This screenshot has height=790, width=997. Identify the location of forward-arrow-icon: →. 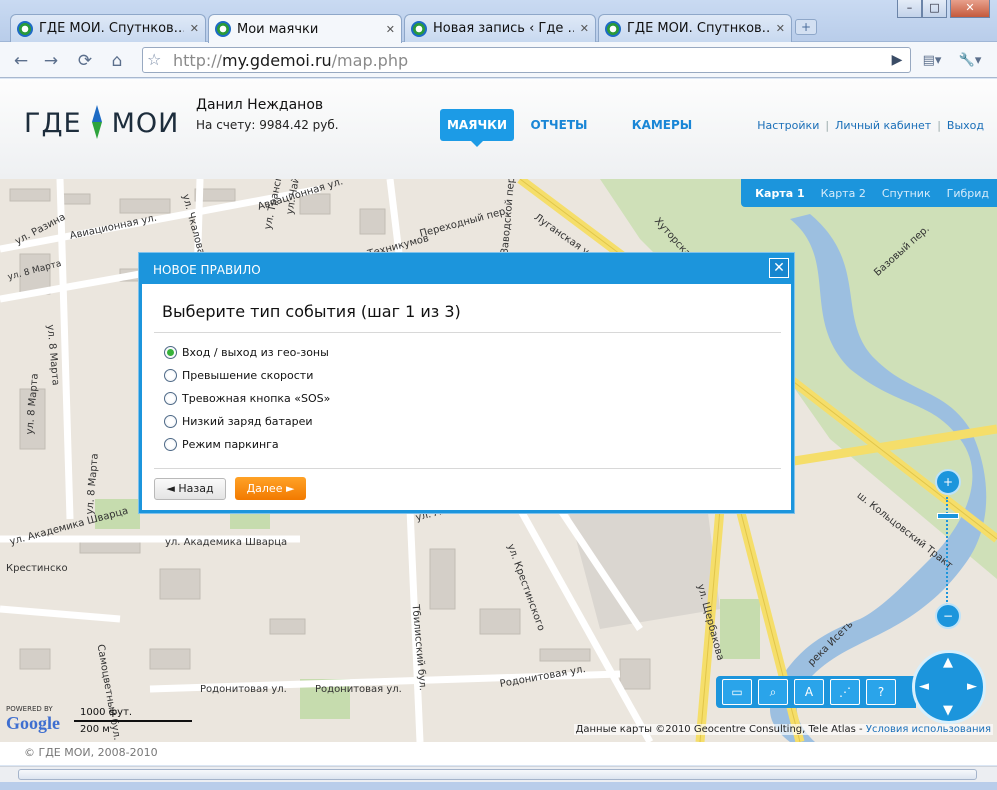
(51, 61).